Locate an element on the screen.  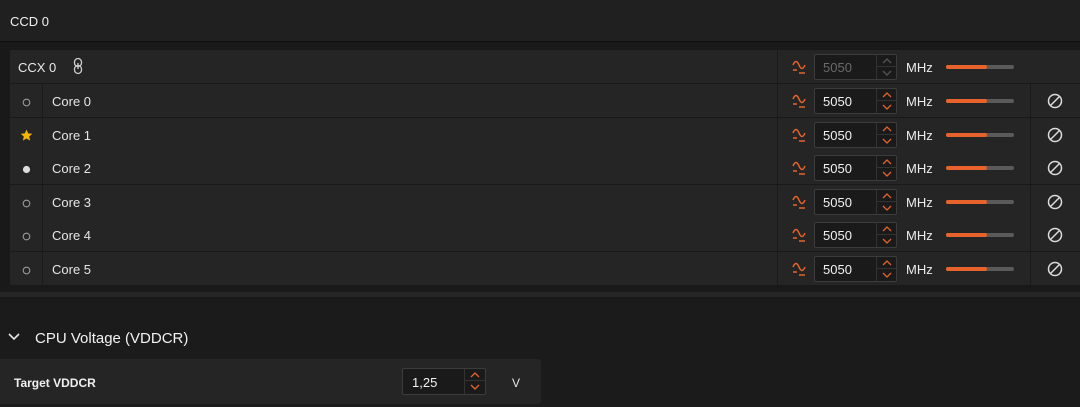
core-row: Core 3 5050 MHz is located at coordinates (545, 201).